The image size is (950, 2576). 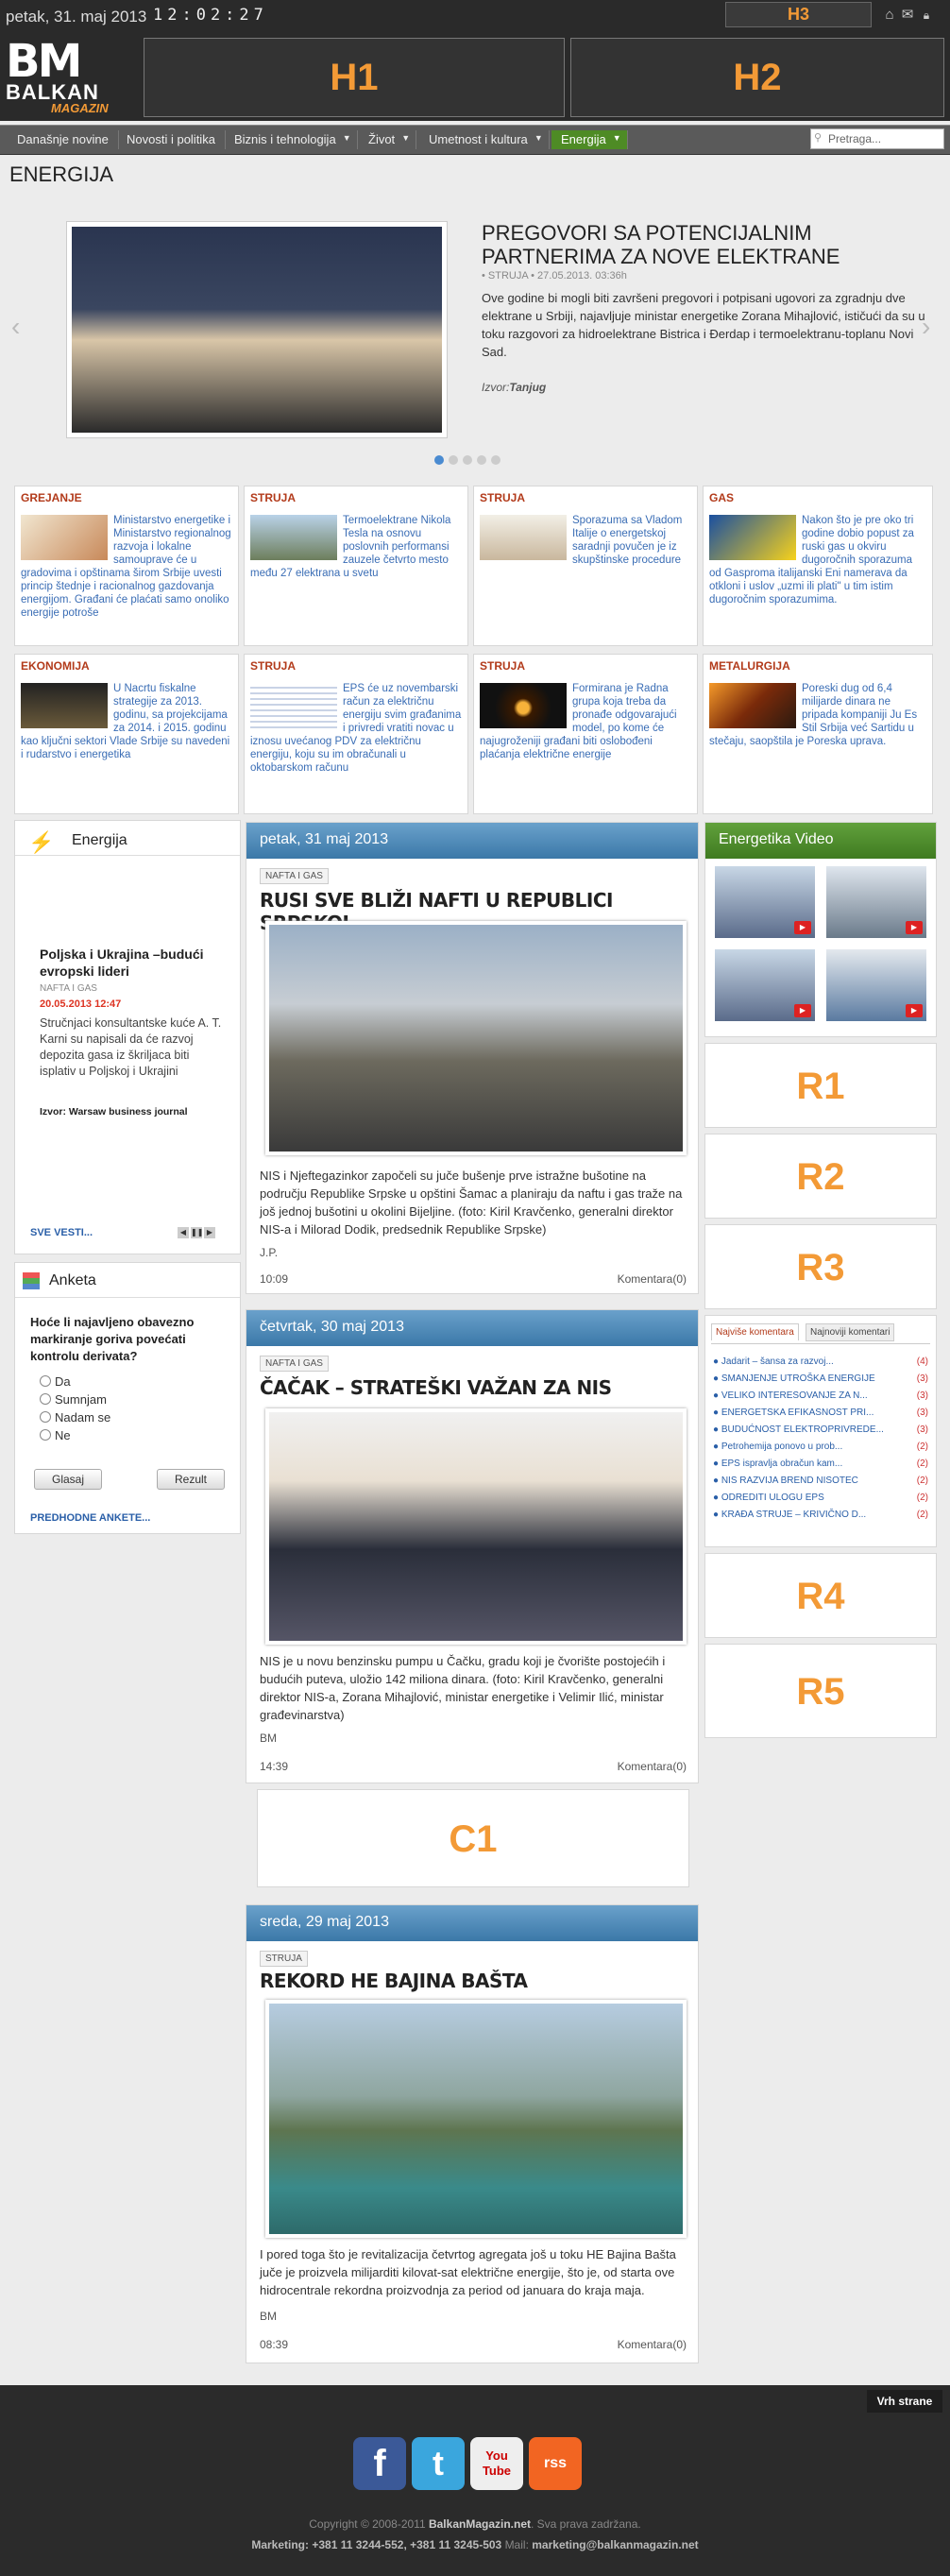 What do you see at coordinates (485, 139) in the screenshot?
I see `nav-item-art-culture: Umetnost i kultura ▼` at bounding box center [485, 139].